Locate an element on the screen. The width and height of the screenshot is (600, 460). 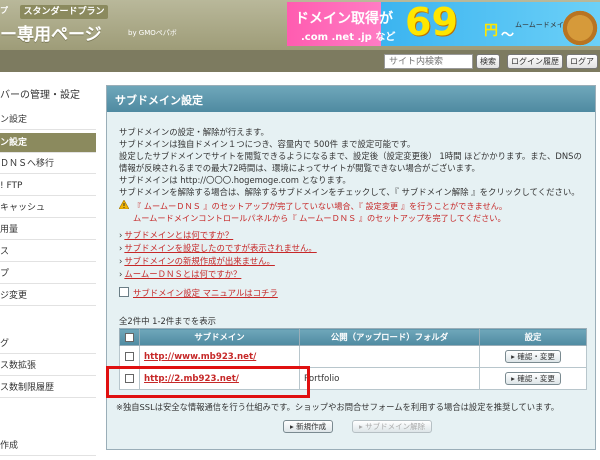
login-history-label: ログイン履歴 is located at coordinates (535, 61).